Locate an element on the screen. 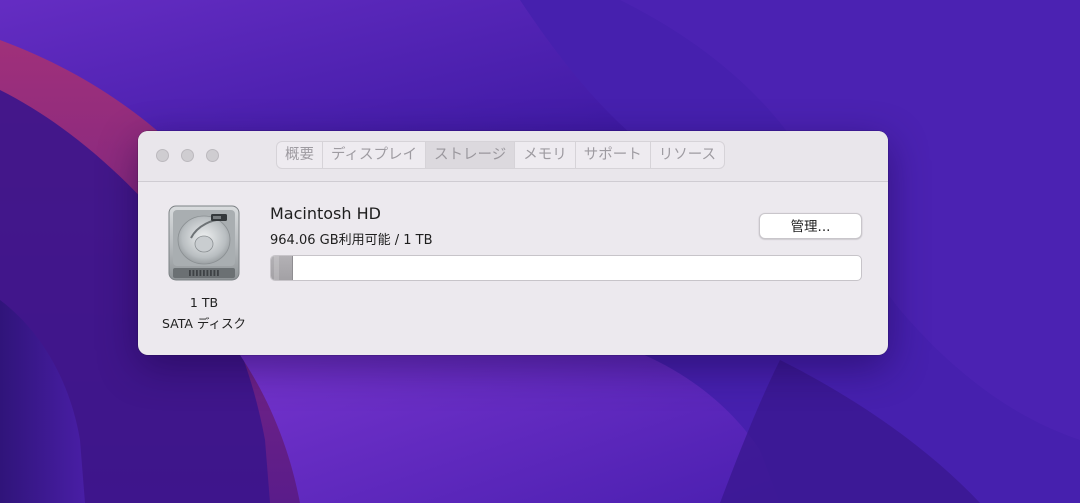  minimize-button is located at coordinates (187, 155).